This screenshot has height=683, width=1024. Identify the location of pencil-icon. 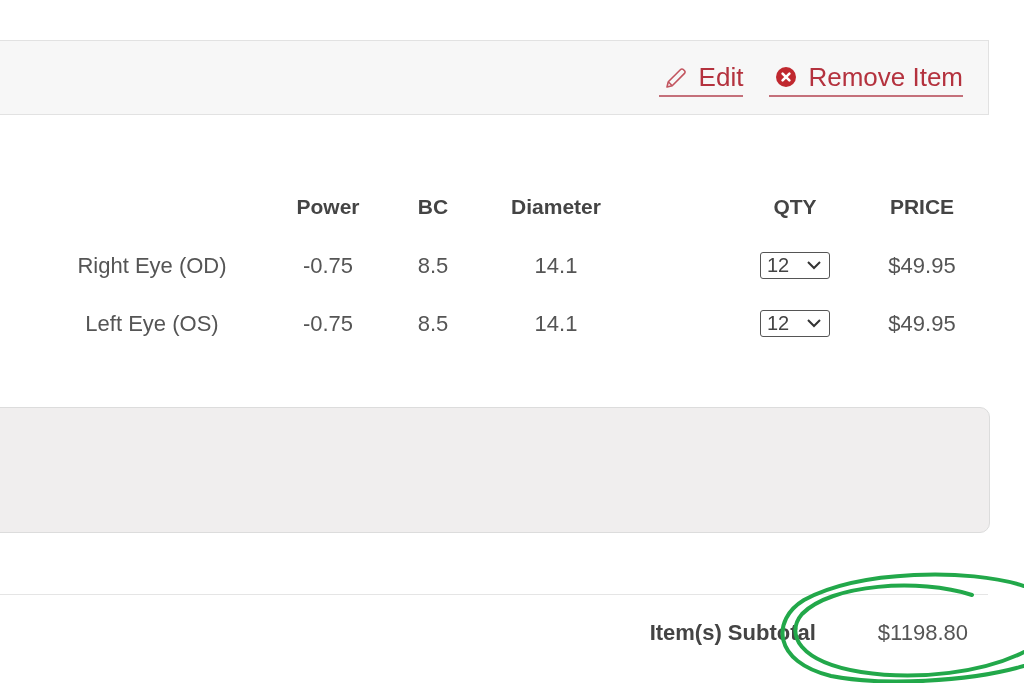
(676, 77).